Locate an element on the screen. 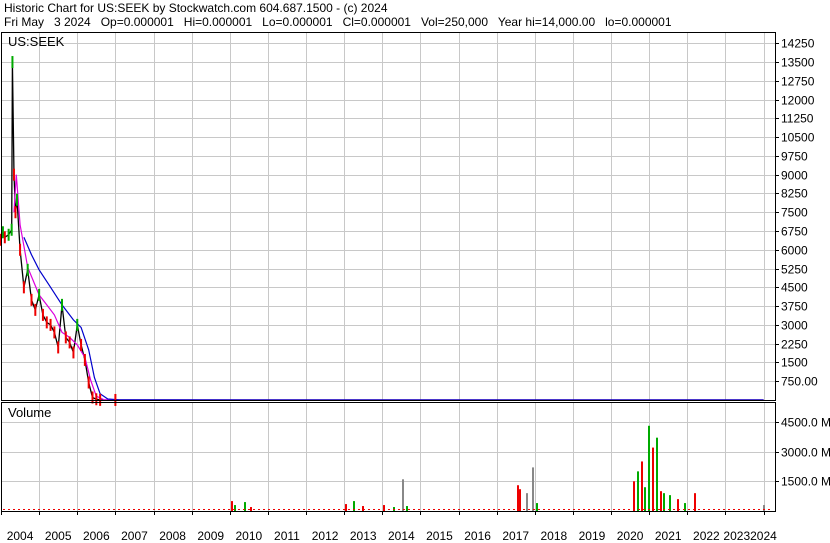 Image resolution: width=830 pixels, height=543 pixels. price-tick-label: 11250 is located at coordinates (797, 119).